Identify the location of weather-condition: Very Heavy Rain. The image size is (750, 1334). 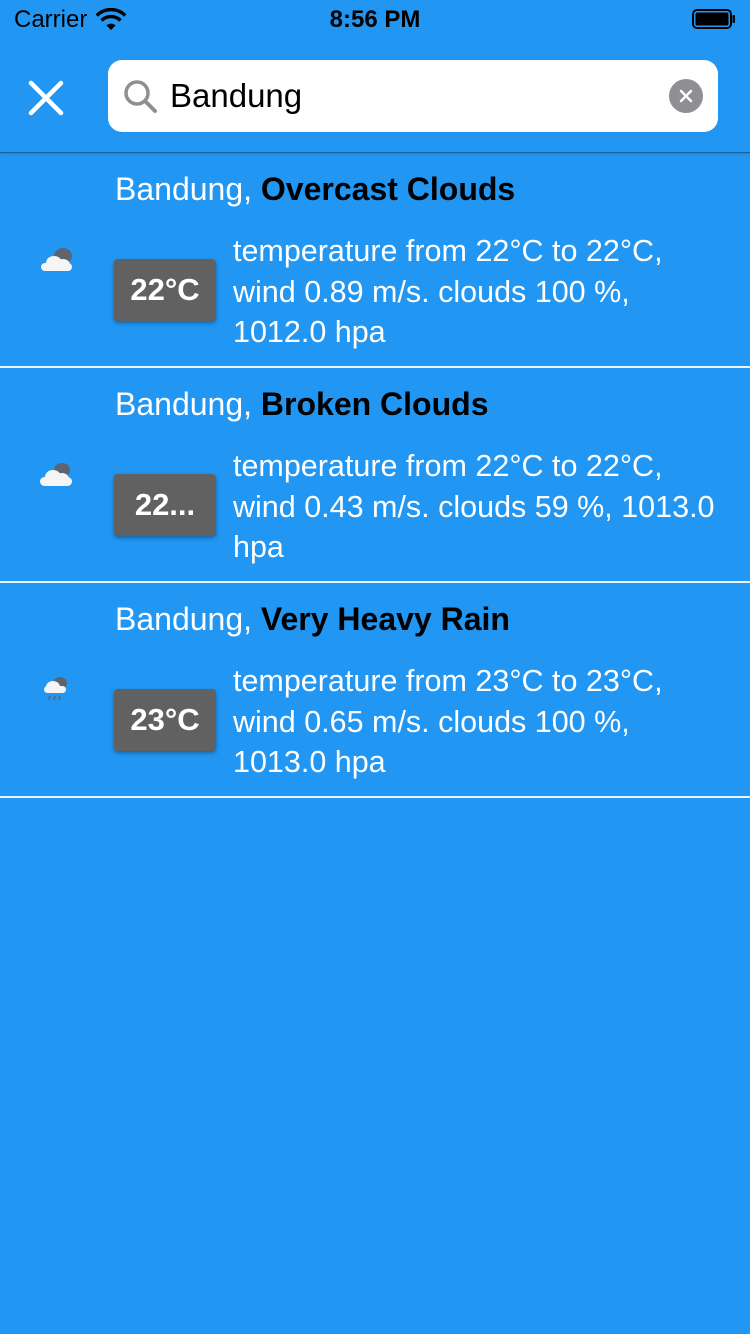
(385, 619).